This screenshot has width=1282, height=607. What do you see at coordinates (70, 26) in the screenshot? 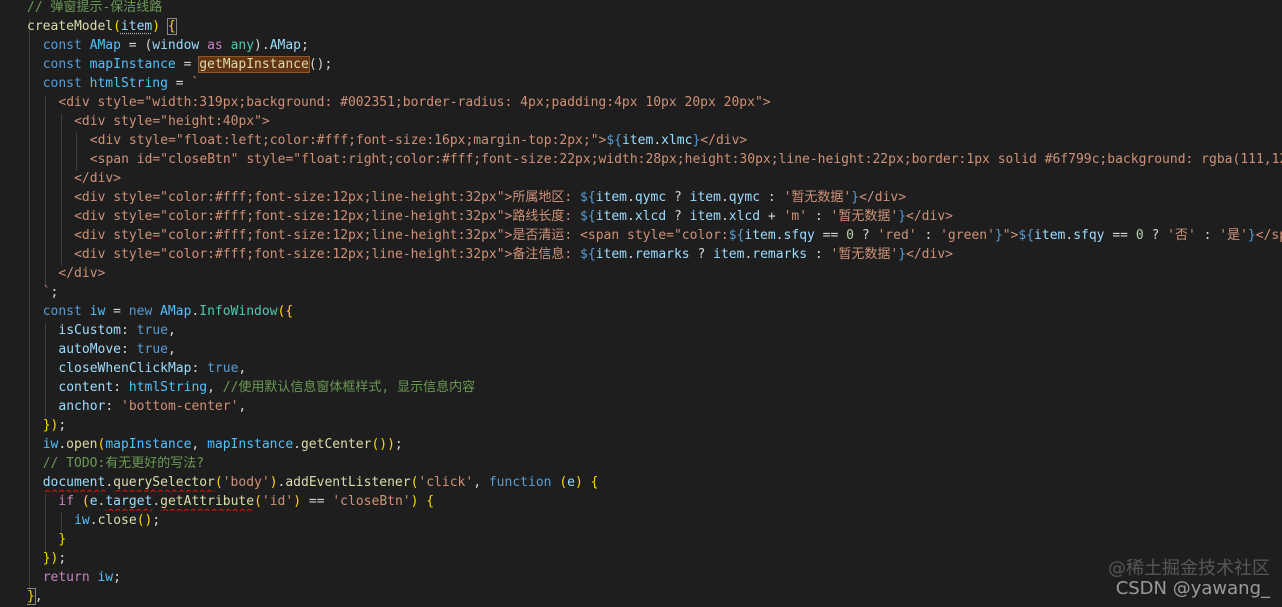
I see `code-token: createModel` at bounding box center [70, 26].